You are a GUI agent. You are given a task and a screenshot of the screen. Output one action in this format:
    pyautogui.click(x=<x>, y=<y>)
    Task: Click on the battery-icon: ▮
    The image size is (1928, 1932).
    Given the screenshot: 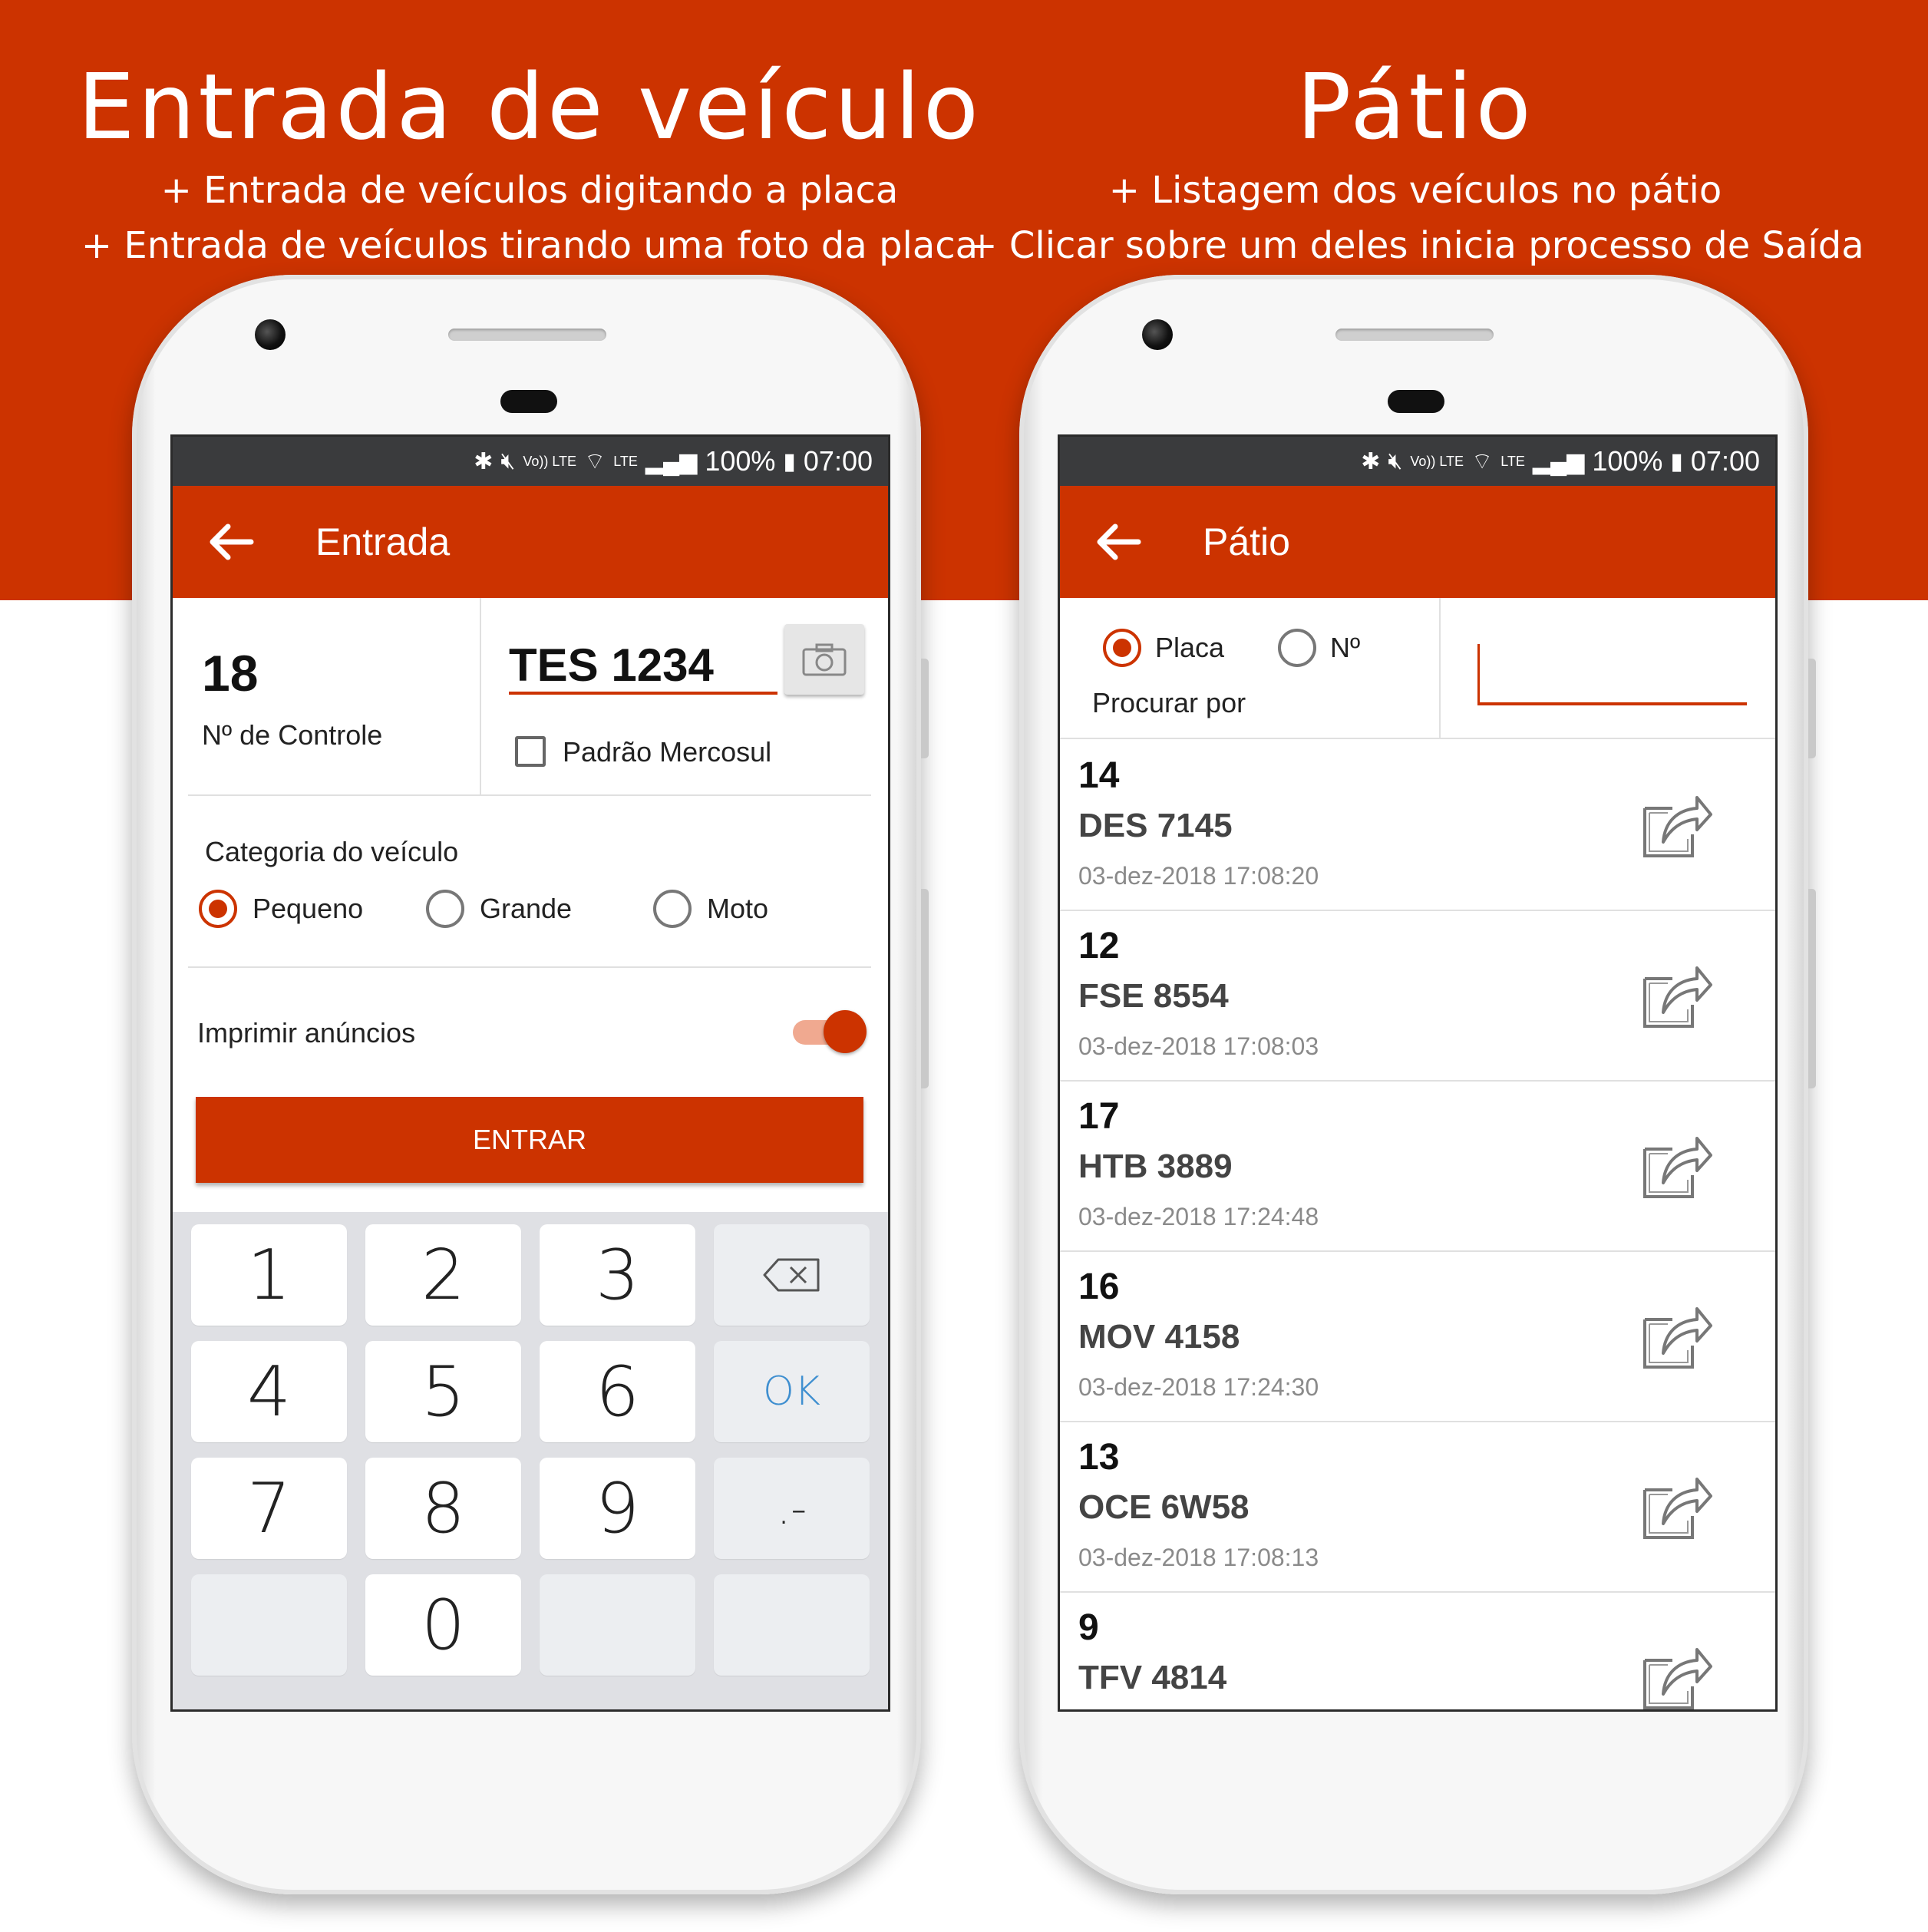 What is the action you would take?
    pyautogui.click(x=790, y=461)
    